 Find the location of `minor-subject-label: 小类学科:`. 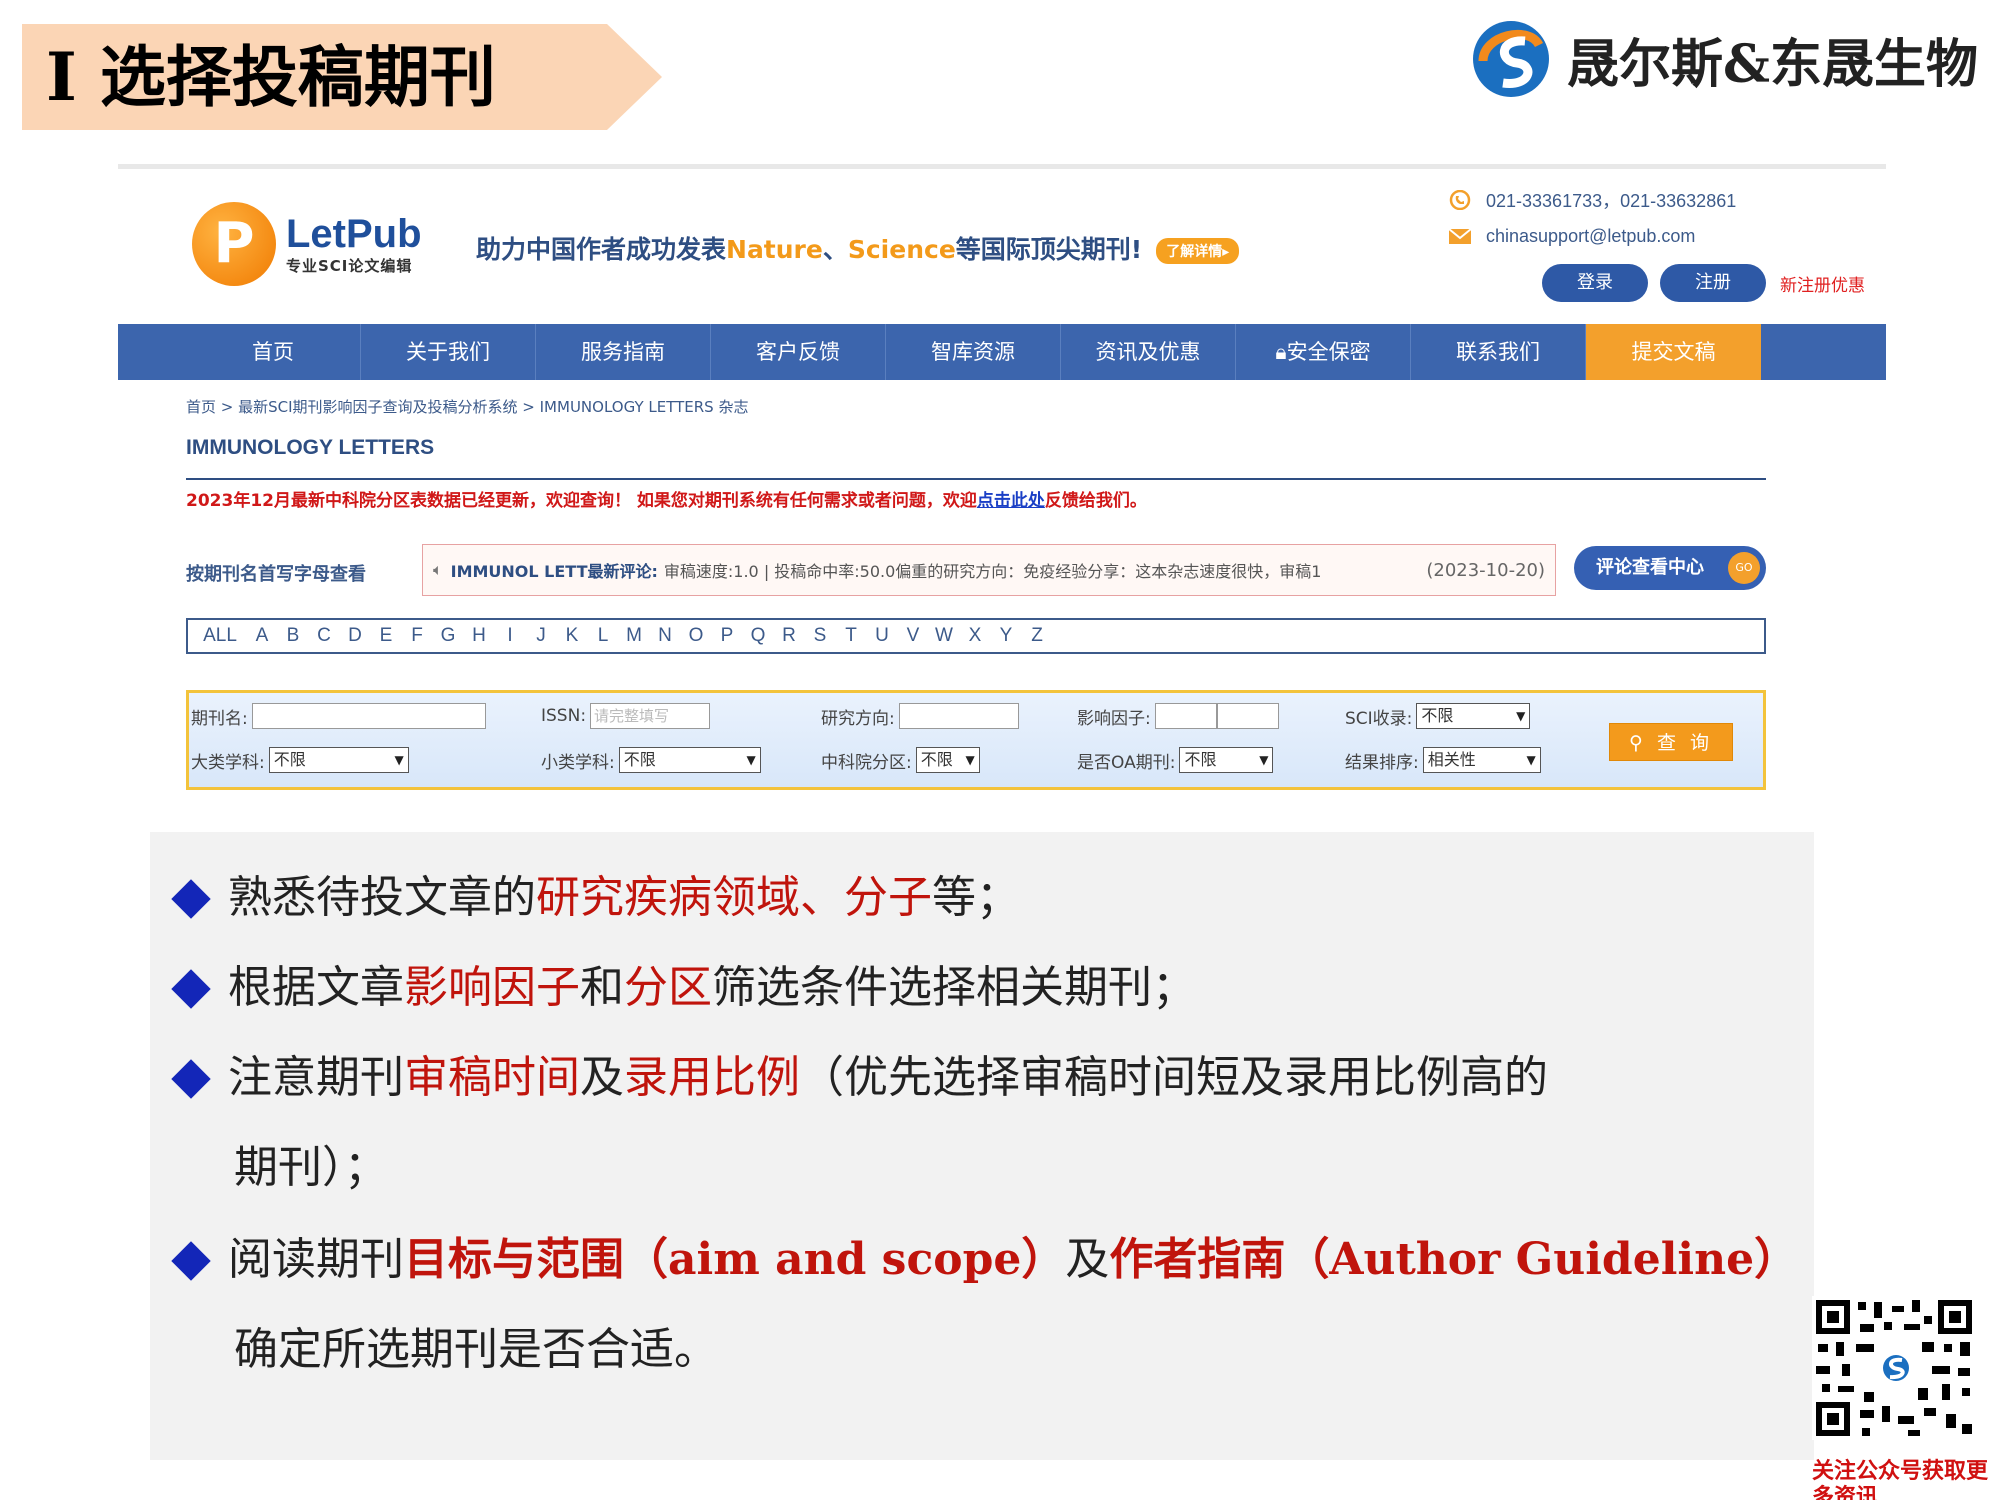

minor-subject-label: 小类学科: is located at coordinates (578, 762).